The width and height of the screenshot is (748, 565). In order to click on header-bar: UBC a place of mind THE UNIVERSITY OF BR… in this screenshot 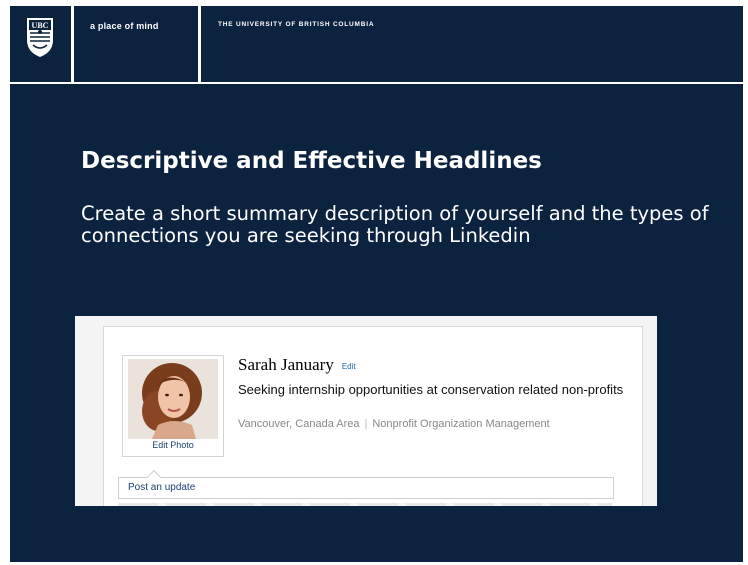, I will do `click(376, 44)`.